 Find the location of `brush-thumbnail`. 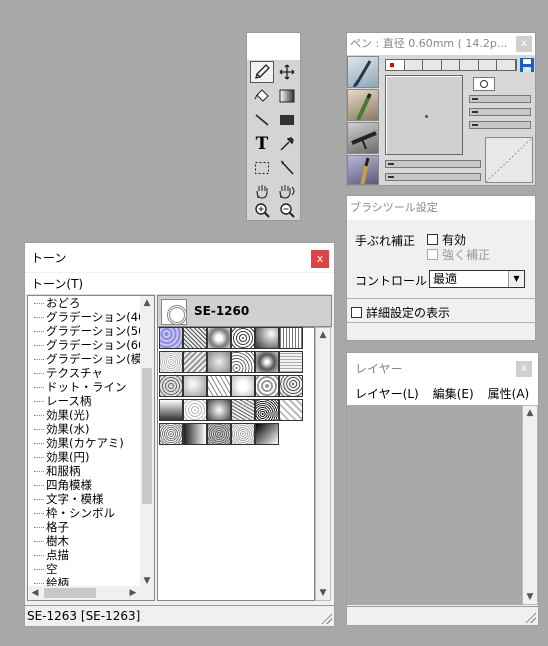

brush-thumbnail is located at coordinates (363, 170).